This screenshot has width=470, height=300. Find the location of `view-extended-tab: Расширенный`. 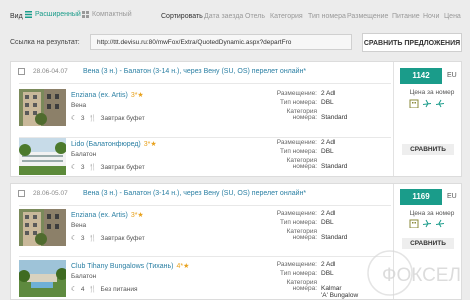

view-extended-tab: Расширенный is located at coordinates (53, 14).